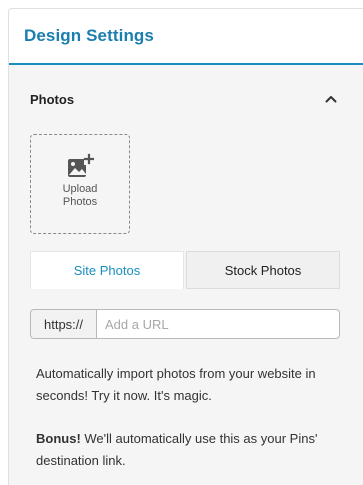 The height and width of the screenshot is (485, 363). What do you see at coordinates (218, 324) in the screenshot?
I see `url-input` at bounding box center [218, 324].